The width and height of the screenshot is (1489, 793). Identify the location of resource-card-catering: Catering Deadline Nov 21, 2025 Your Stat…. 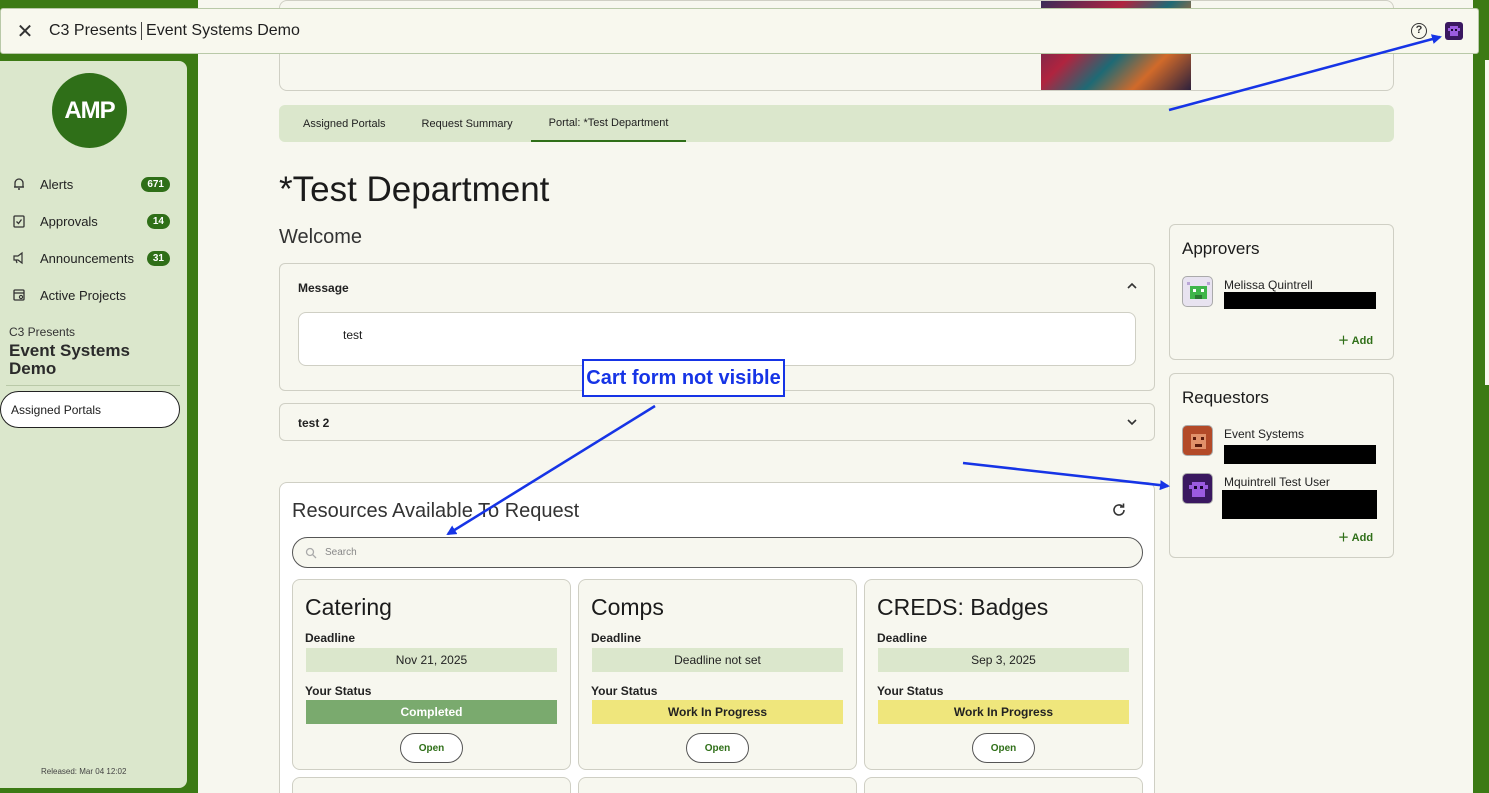
(431, 674).